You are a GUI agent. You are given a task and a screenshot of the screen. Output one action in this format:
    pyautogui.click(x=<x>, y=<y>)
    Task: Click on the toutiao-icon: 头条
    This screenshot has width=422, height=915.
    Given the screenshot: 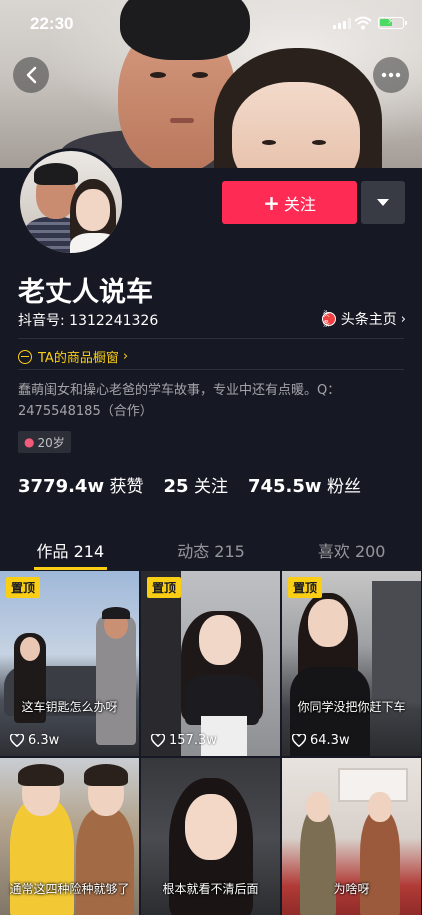 What is the action you would take?
    pyautogui.click(x=328, y=319)
    